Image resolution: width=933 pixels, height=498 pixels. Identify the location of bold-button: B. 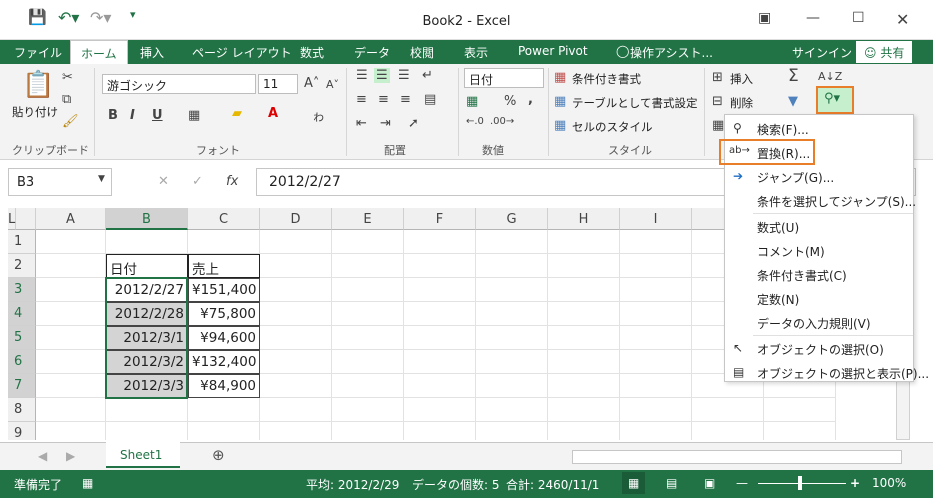
(113, 115).